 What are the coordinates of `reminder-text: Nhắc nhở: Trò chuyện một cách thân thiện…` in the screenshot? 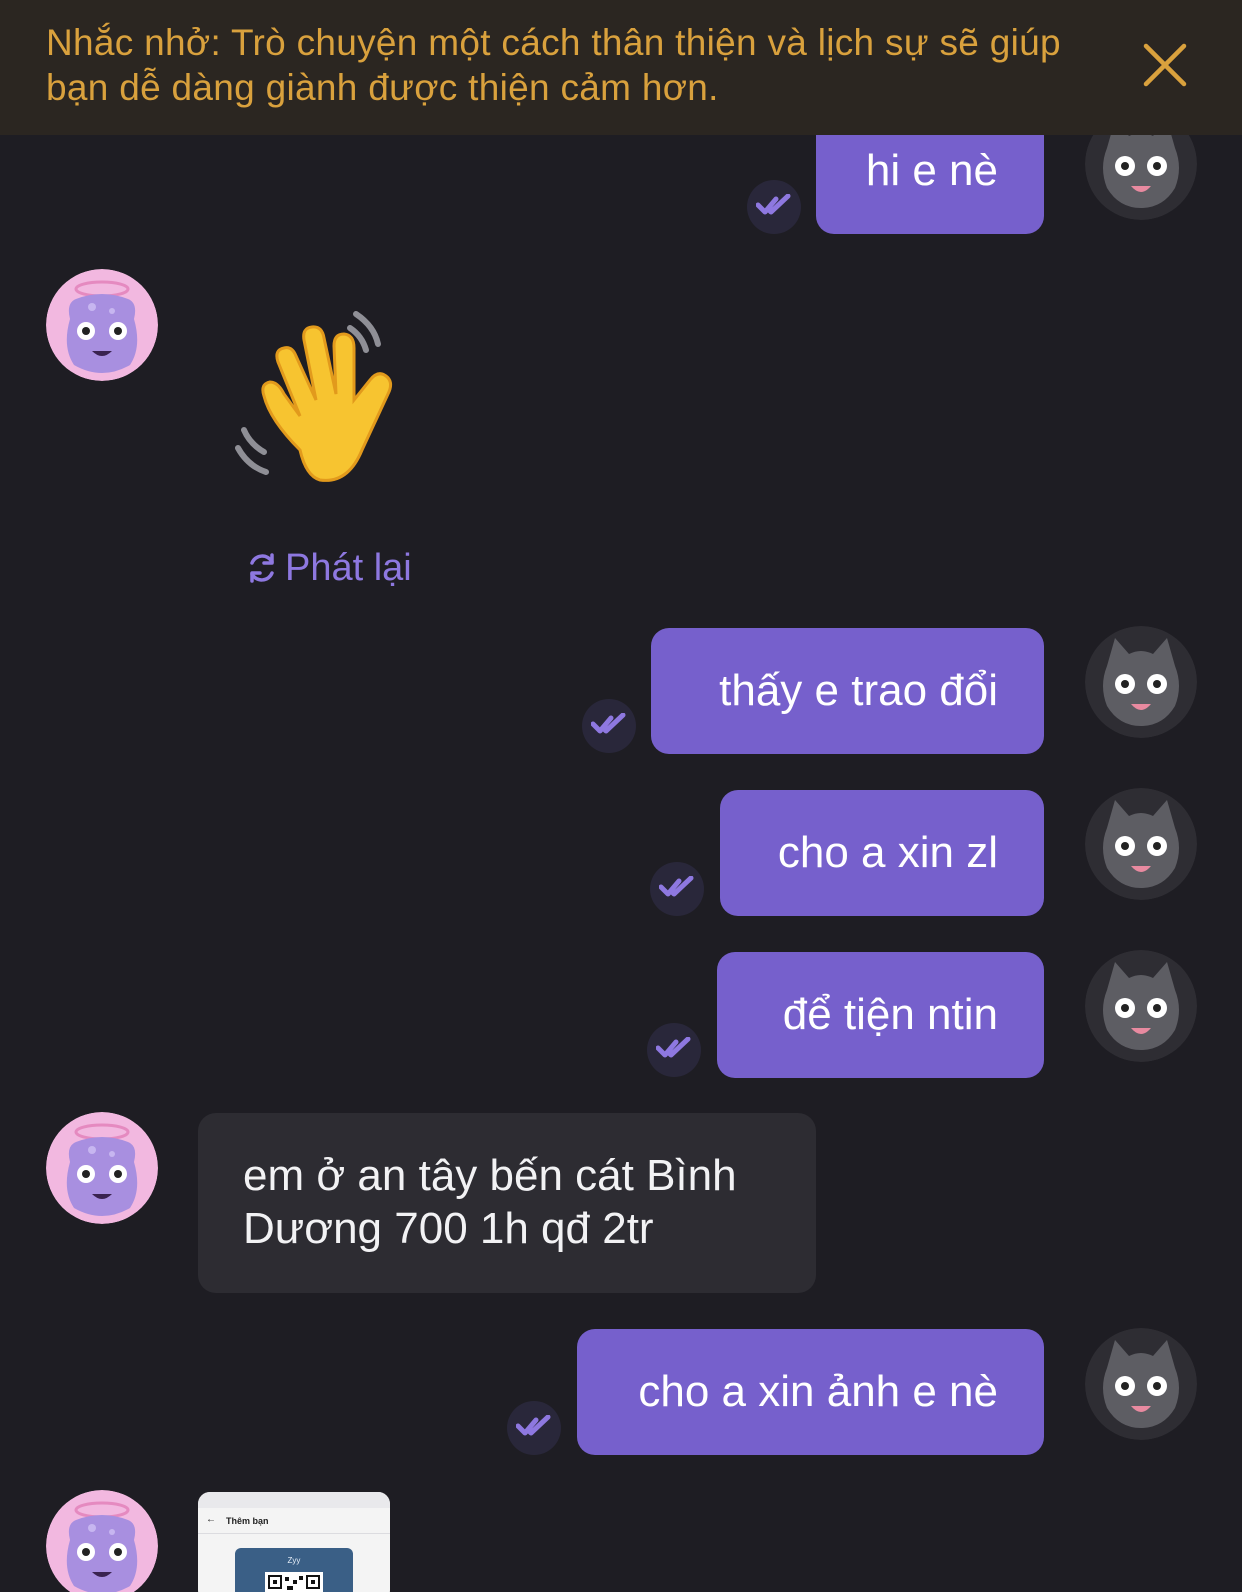 It's located at (553, 65).